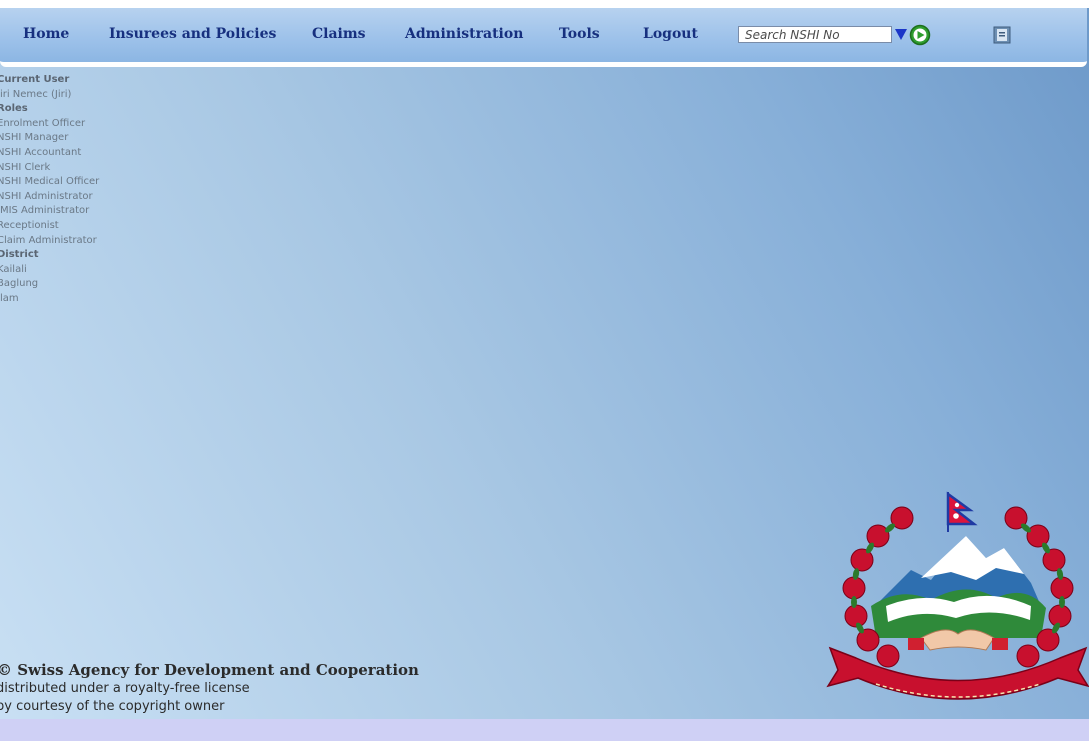  I want to click on role-item: Enrolment Officer, so click(43, 123).